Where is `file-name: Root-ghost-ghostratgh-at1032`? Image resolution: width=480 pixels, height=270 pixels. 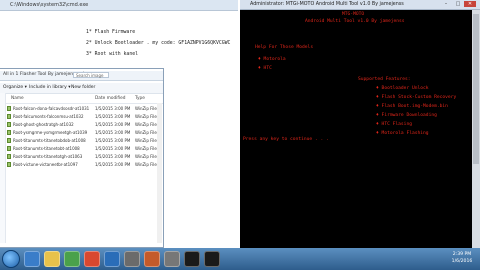
file-name: Root-ghost-ghostratgh-at1032 is located at coordinates (43, 124).